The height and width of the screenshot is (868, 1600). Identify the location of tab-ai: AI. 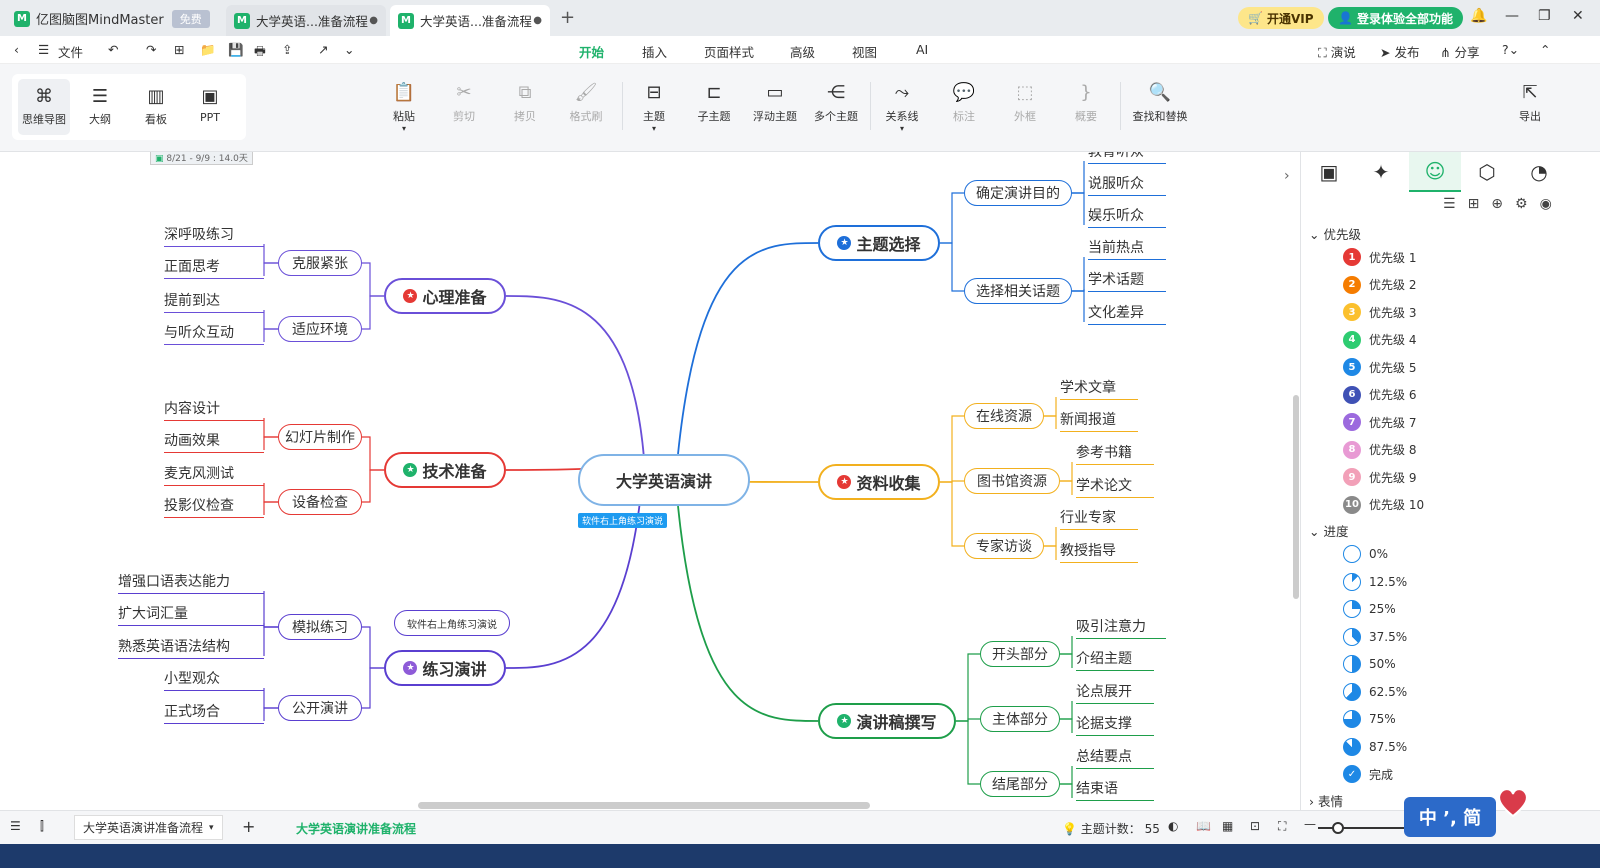
(922, 49).